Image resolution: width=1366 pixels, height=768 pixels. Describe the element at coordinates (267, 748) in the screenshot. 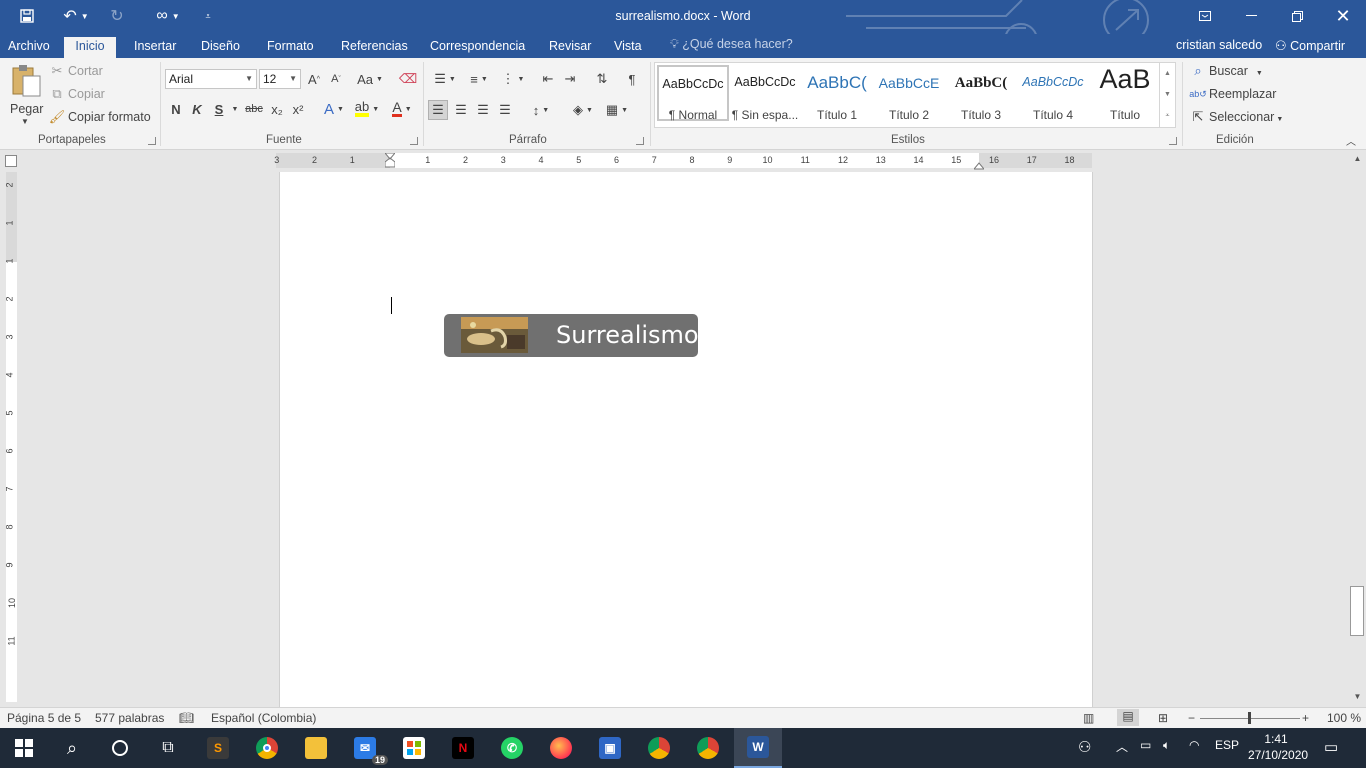

I see `chrome-icon` at that location.